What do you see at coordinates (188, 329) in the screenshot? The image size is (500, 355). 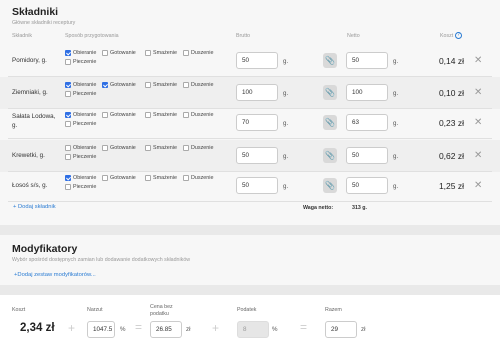 I see `price-net-unit: zł` at bounding box center [188, 329].